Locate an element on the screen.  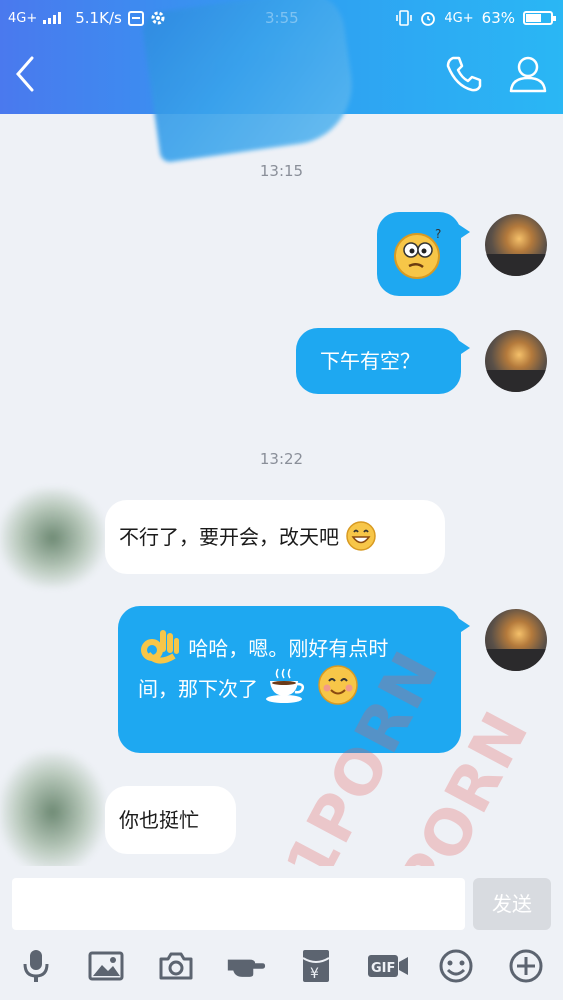
network-type-right: 4G+ is located at coordinates (459, 18).